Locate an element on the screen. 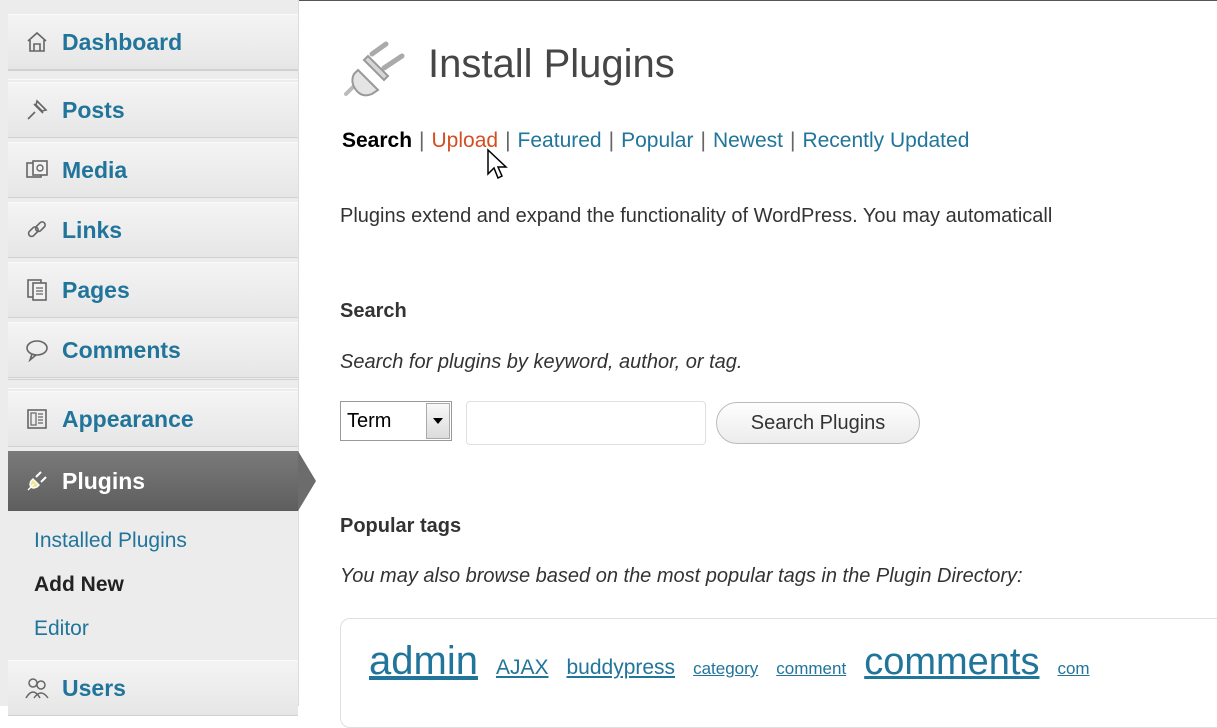  sidebar-item-label: Dashboard is located at coordinates (122, 41).